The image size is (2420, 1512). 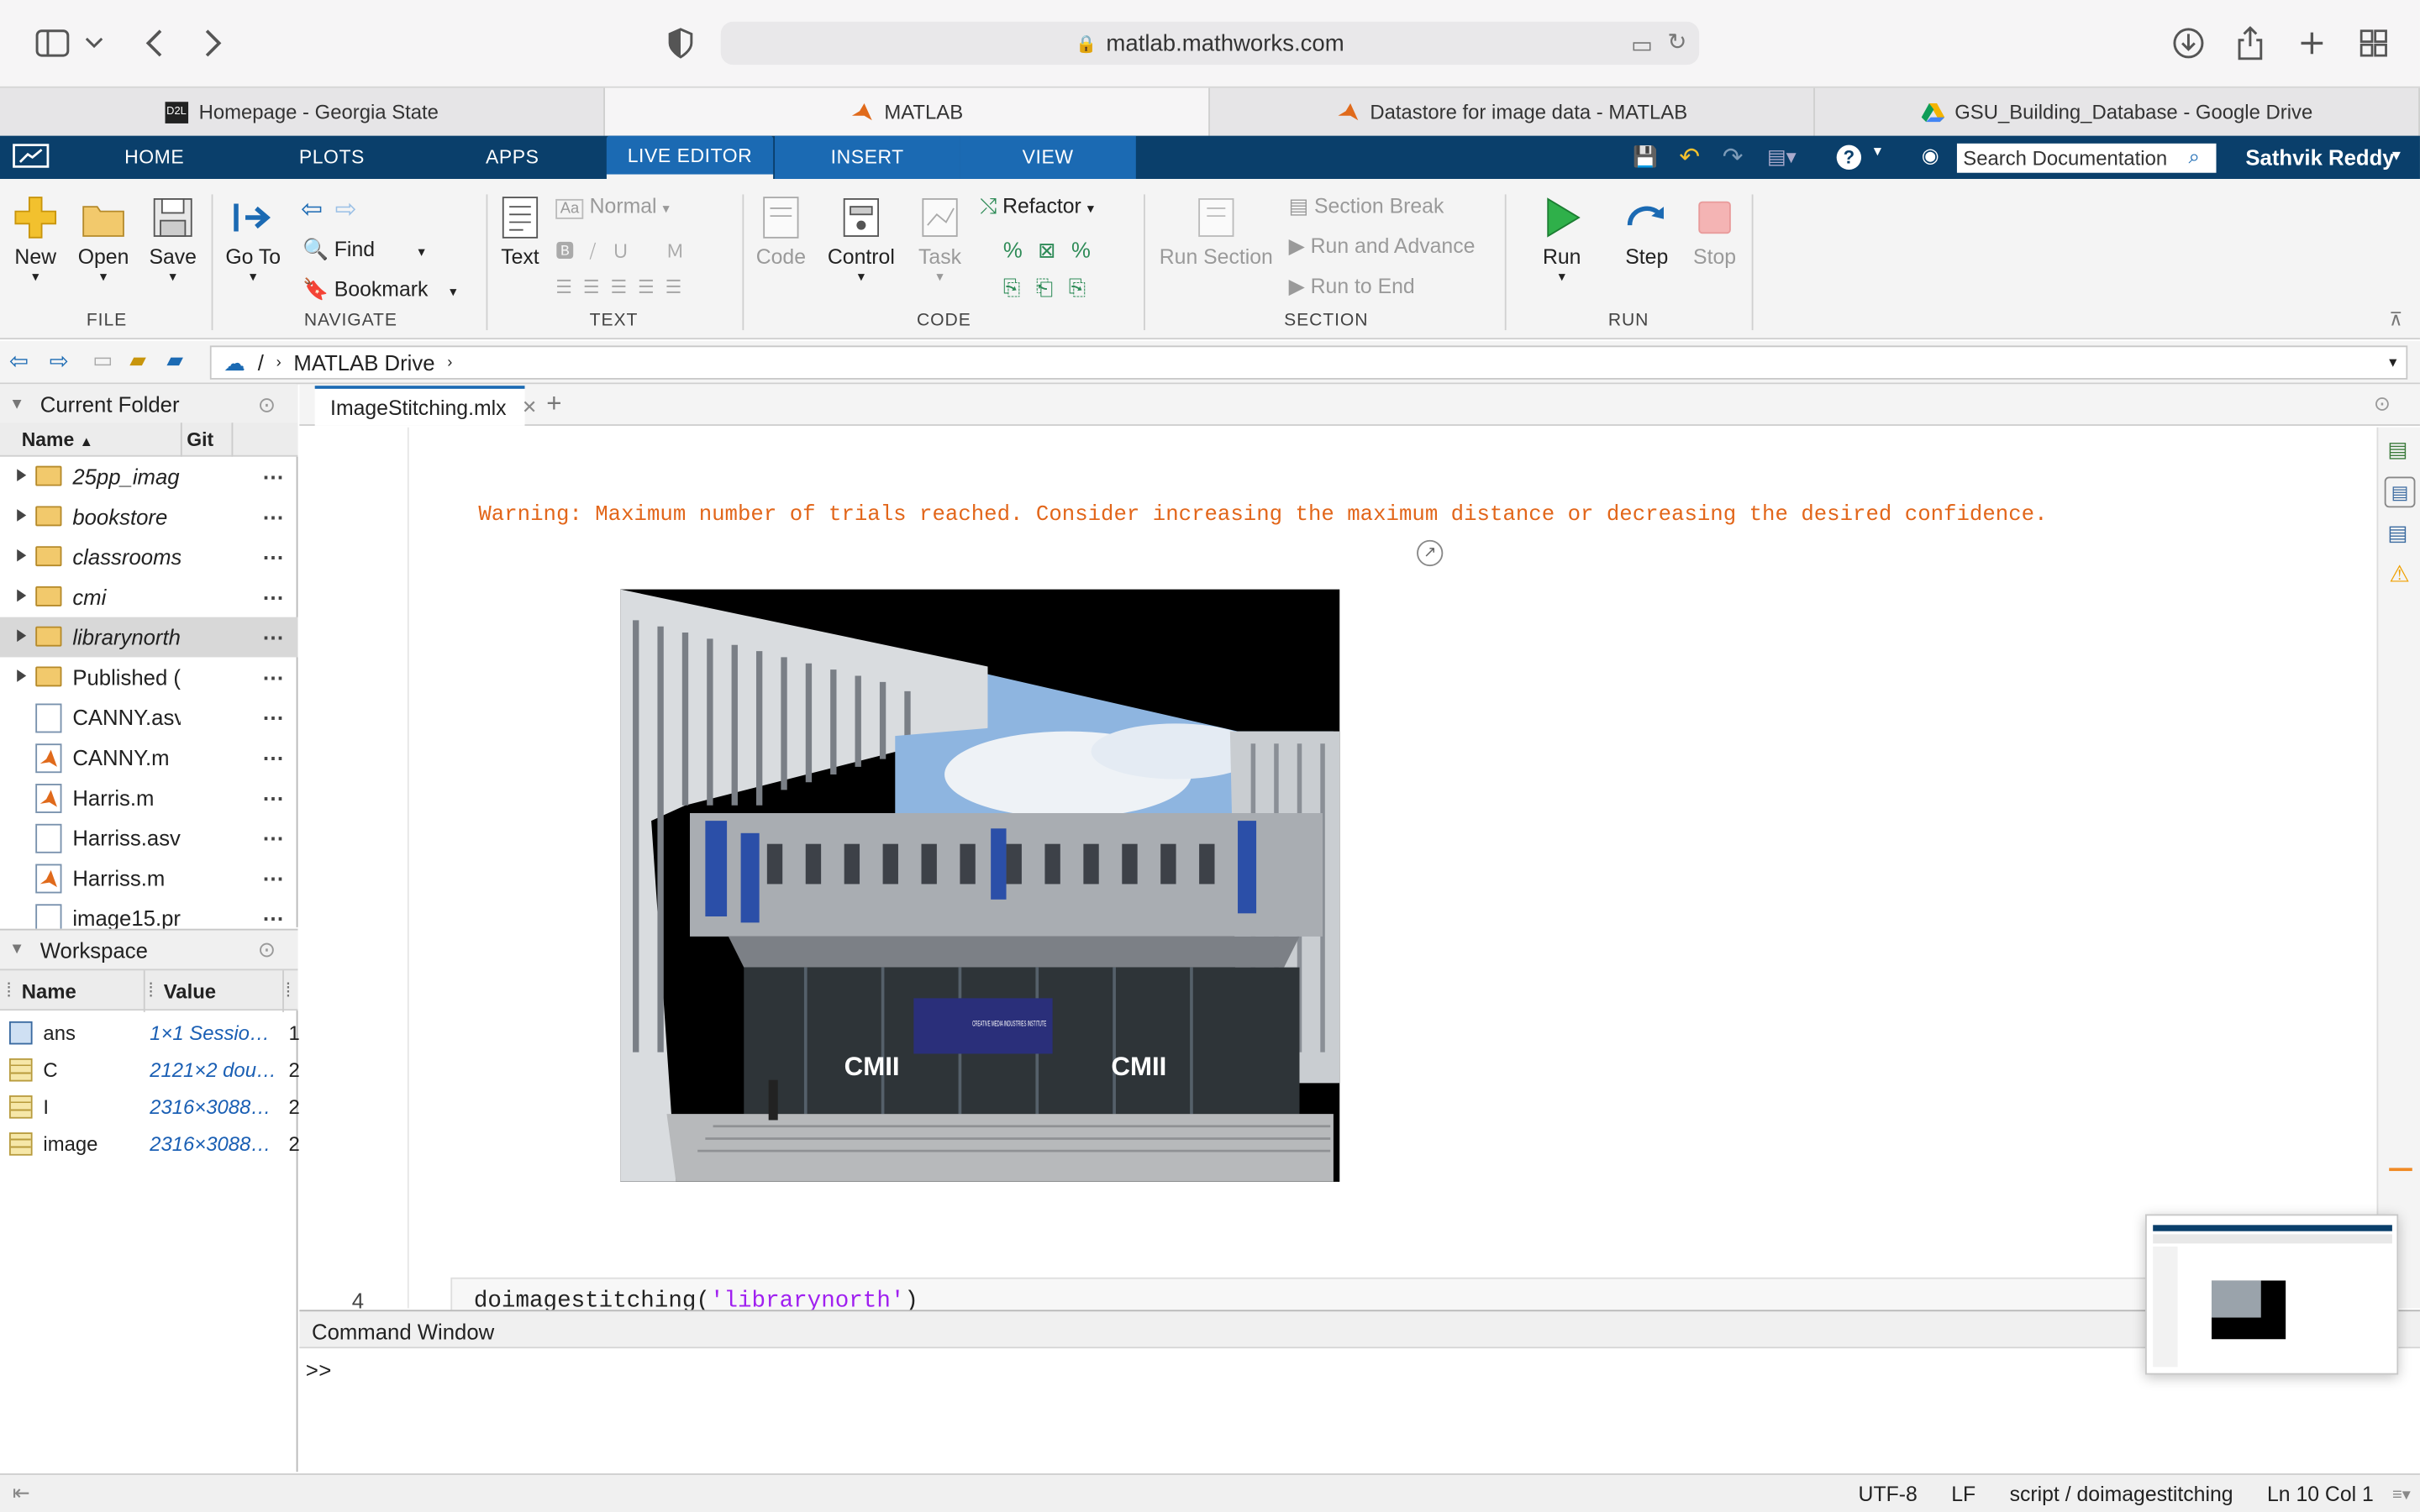 I want to click on expand-output-icon: ↗, so click(x=1430, y=553).